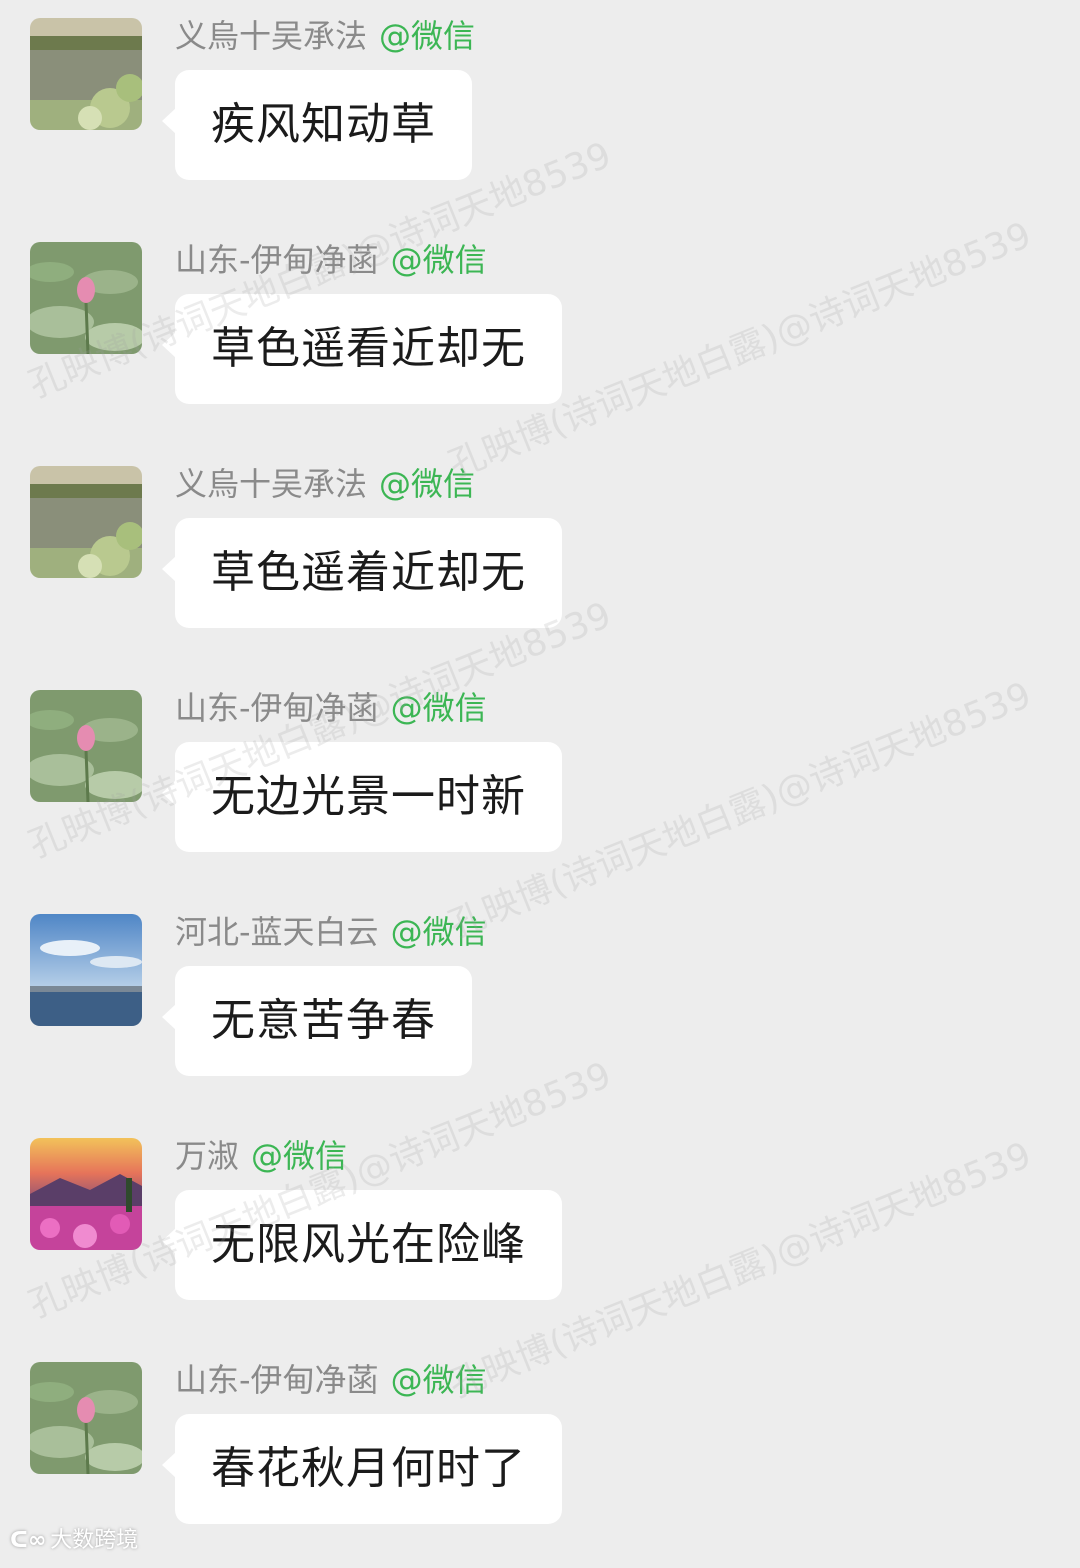 The height and width of the screenshot is (1568, 1080). I want to click on corner-logo-text: 大数跨境, so click(94, 1540).